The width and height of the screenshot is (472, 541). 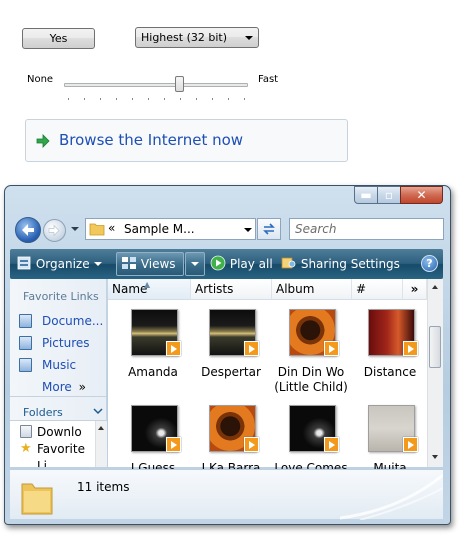 I want to click on folders-header: Folders, so click(x=43, y=412).